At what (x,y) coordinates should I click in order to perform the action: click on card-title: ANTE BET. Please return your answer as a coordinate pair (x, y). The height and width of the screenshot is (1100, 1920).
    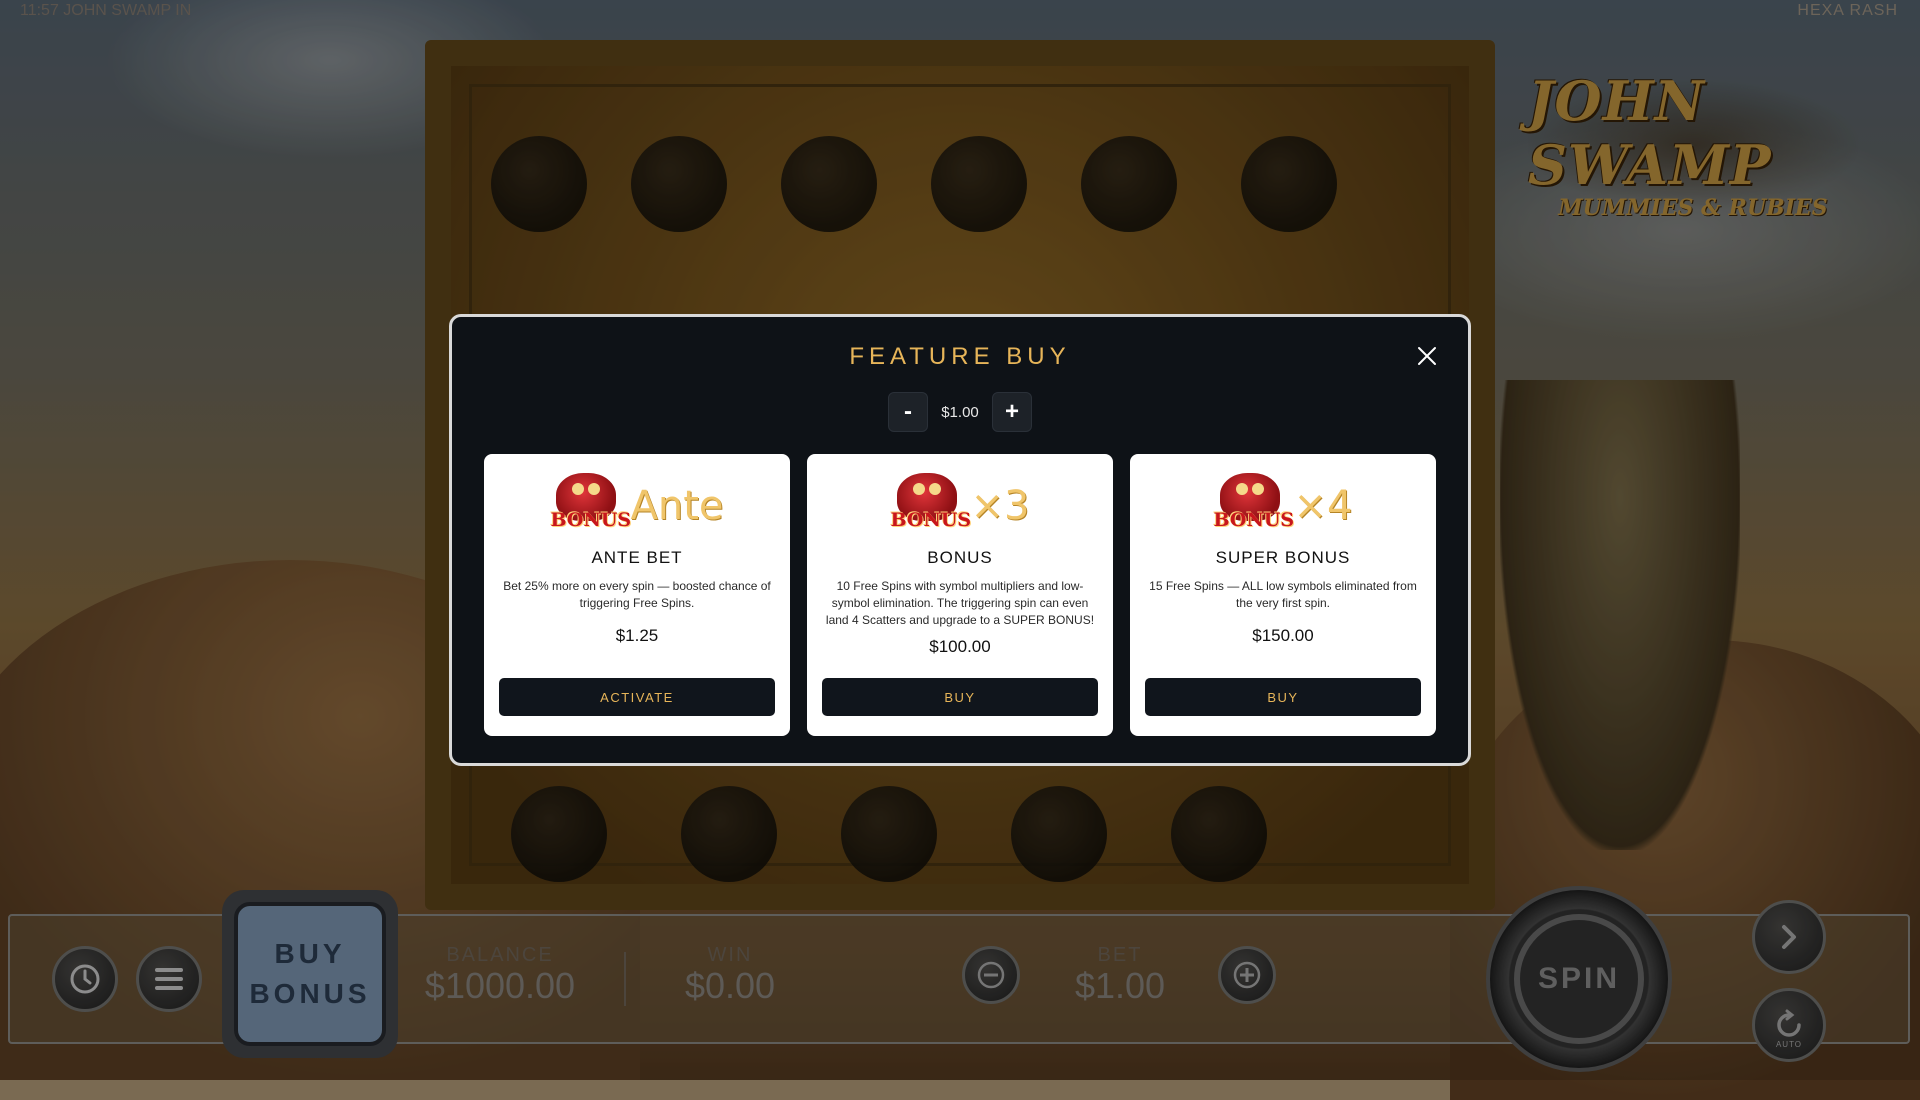
    Looking at the image, I should click on (637, 557).